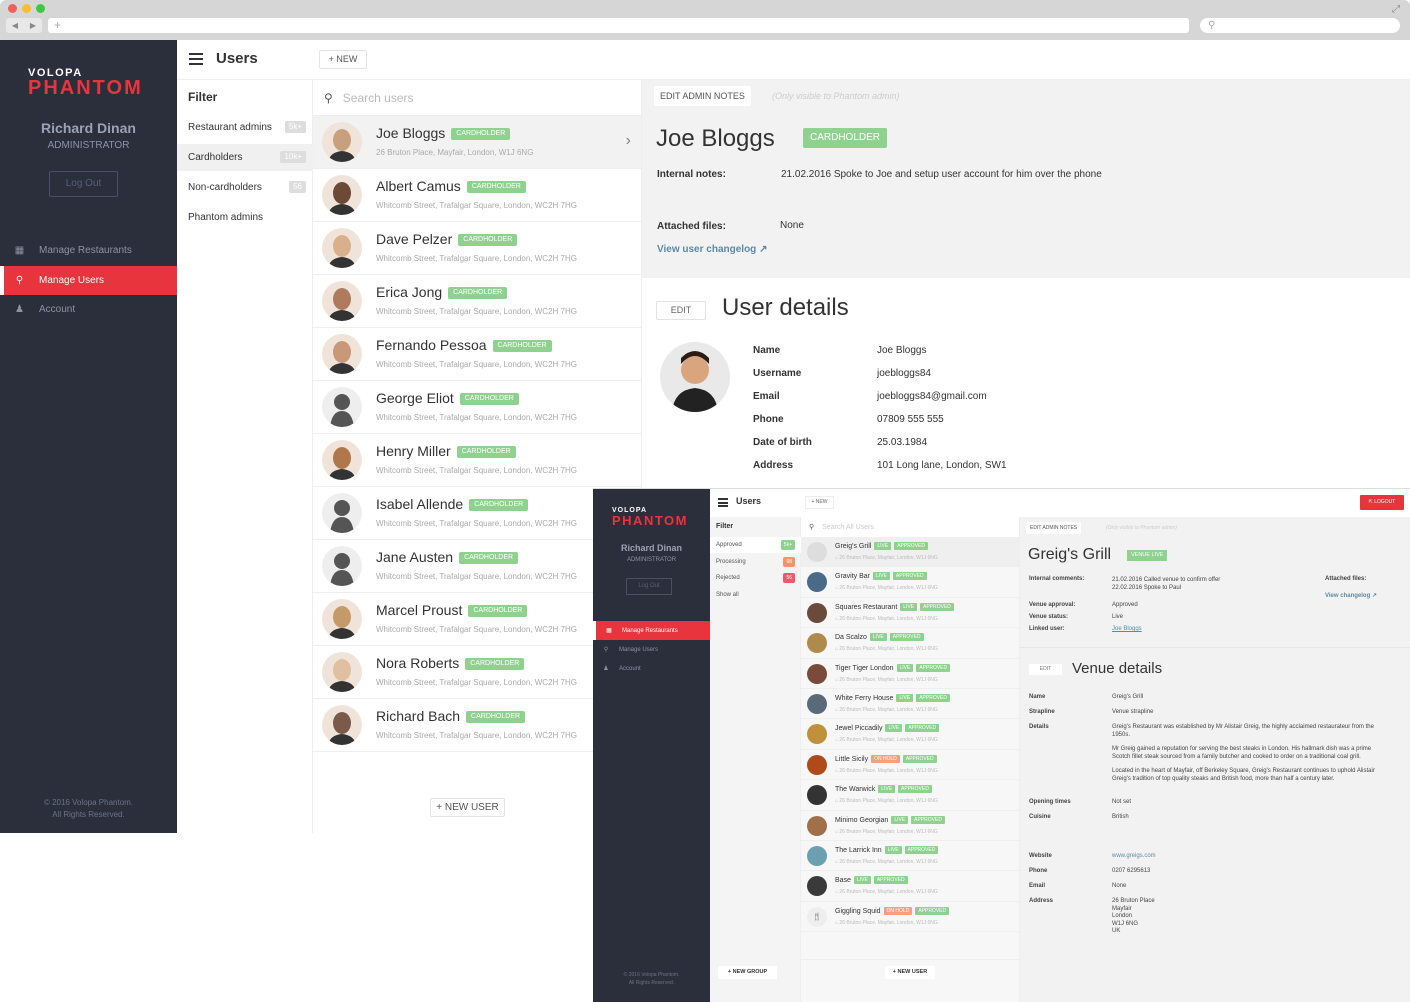 This screenshot has height=1002, width=1410. What do you see at coordinates (33, 25) in the screenshot?
I see `forward-icon: ▶` at bounding box center [33, 25].